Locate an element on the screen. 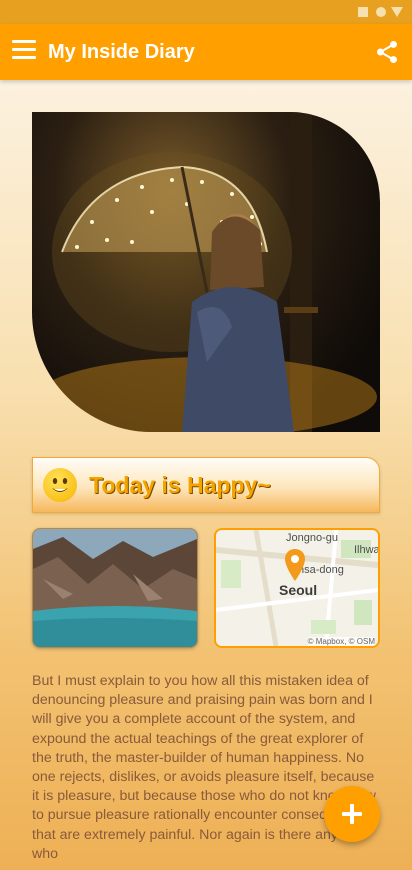 Image resolution: width=412 pixels, height=870 pixels. app-title: My Inside Diary is located at coordinates (121, 52).